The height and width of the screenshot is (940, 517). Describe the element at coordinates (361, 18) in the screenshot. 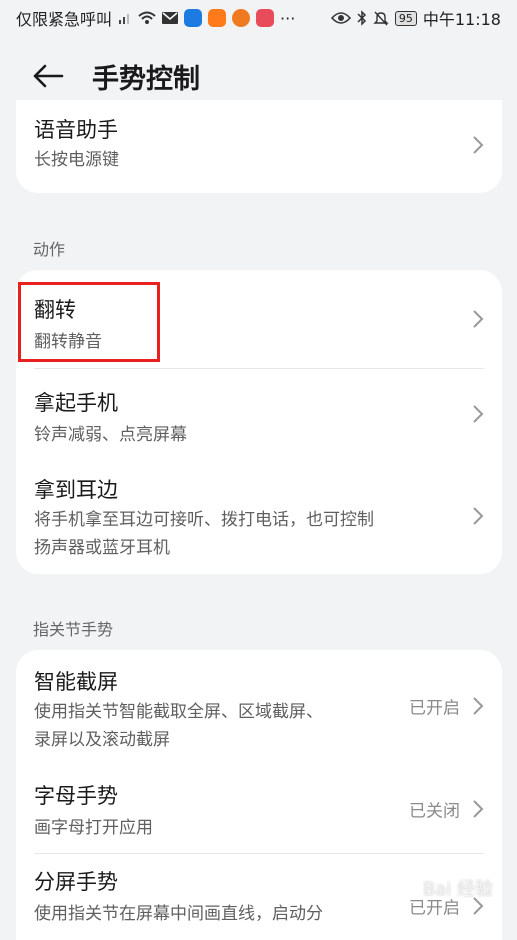

I see `bluetooth-icon` at that location.